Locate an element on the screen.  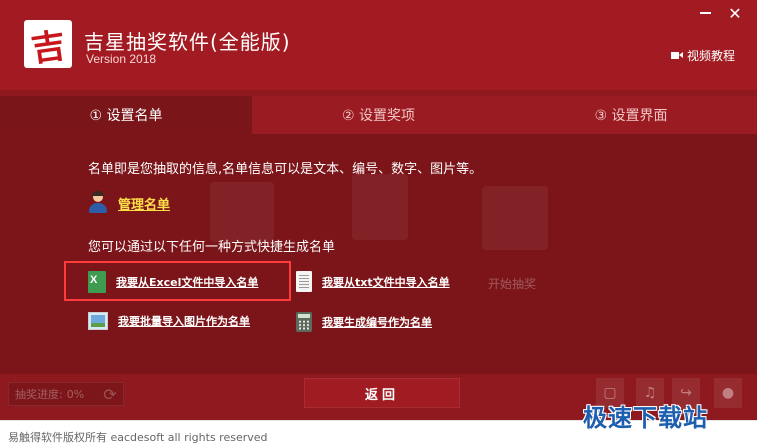
image-icon is located at coordinates (98, 321).